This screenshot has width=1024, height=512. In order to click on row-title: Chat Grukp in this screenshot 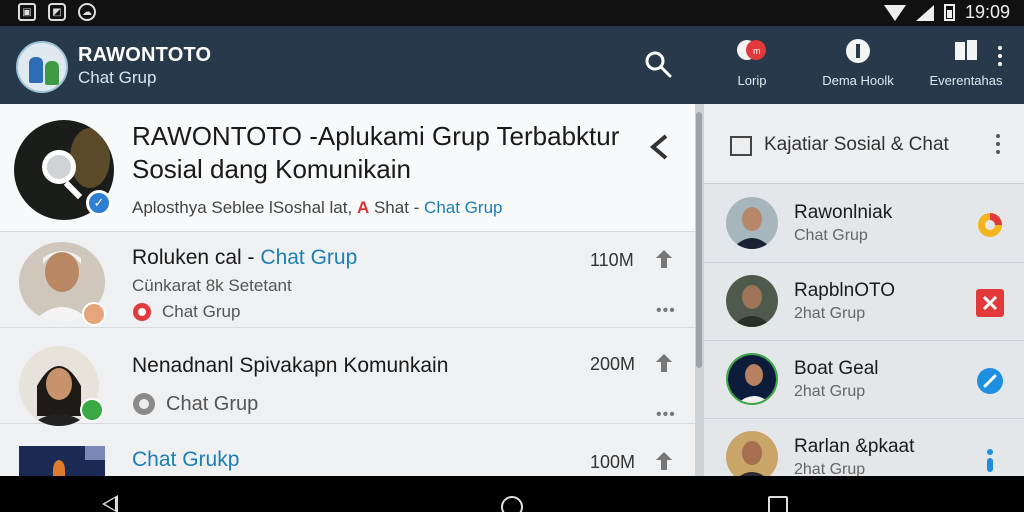, I will do `click(185, 460)`.